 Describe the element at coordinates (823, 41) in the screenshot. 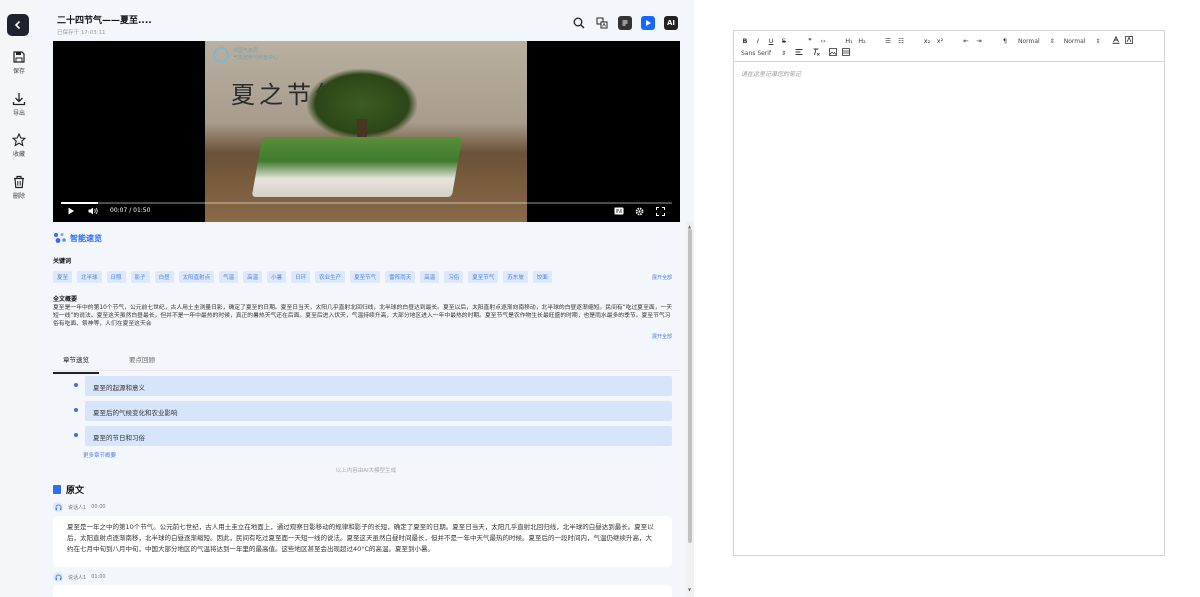

I see `code-button: ‹›` at that location.